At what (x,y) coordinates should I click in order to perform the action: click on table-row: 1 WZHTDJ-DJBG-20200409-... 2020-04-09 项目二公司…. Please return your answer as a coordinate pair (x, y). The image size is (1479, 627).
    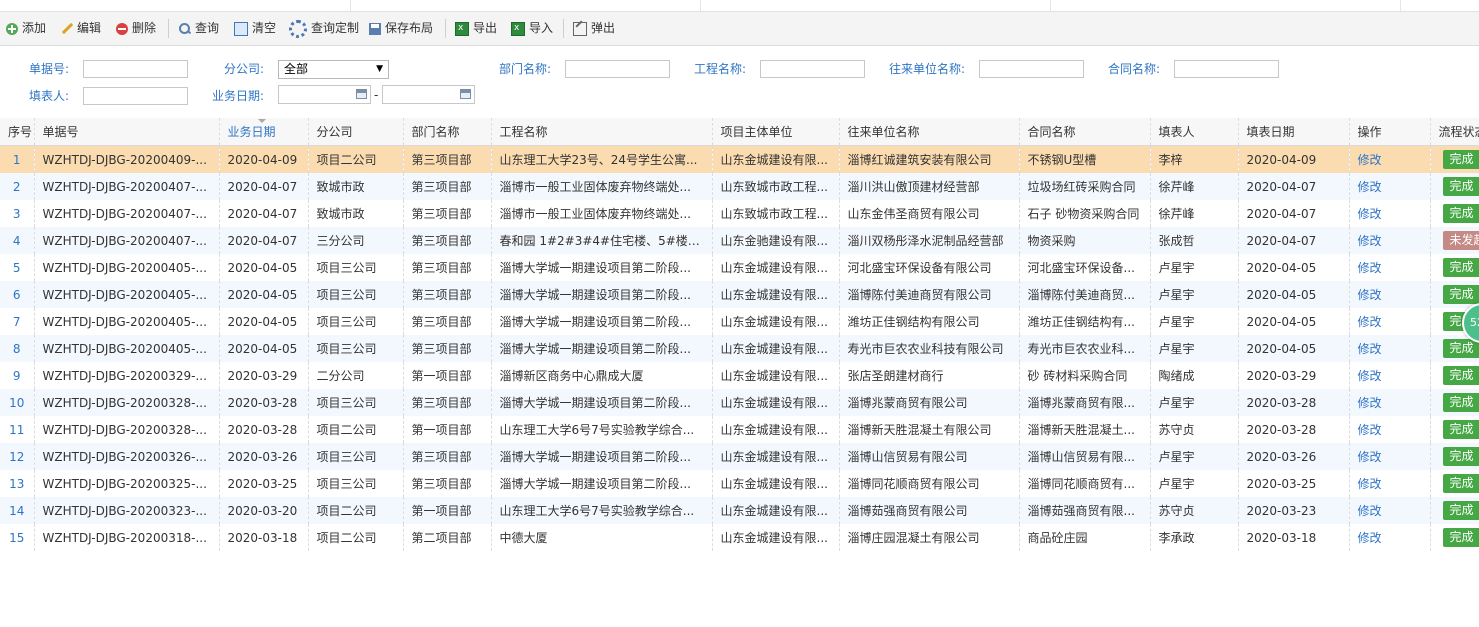
    Looking at the image, I should click on (739, 159).